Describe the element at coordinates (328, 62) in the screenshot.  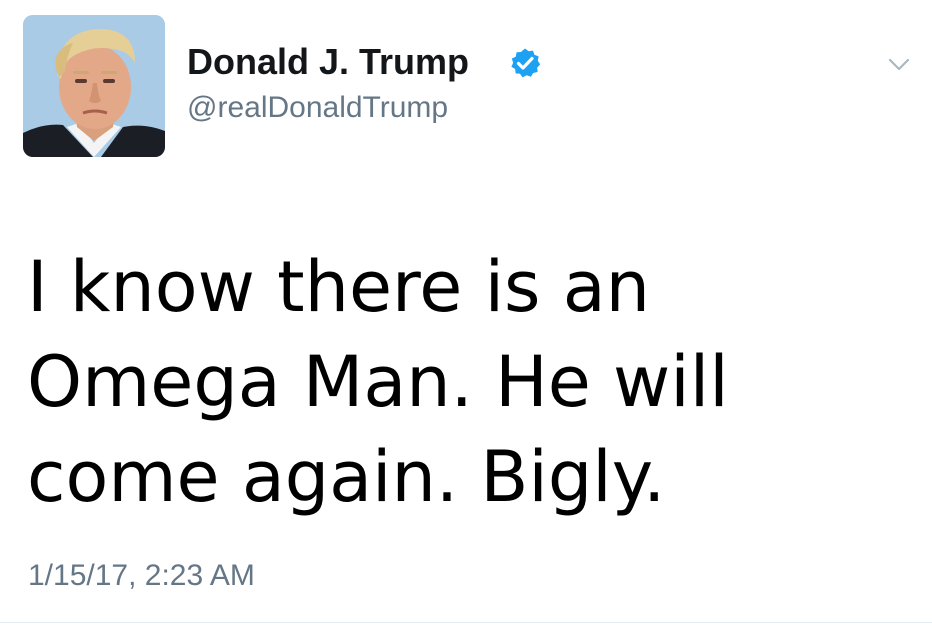
I see `display-name: Donald J. Trump` at that location.